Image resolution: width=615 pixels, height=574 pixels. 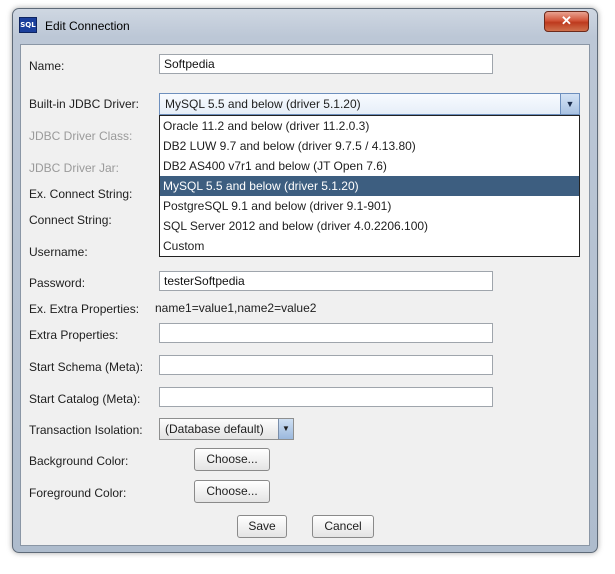 What do you see at coordinates (369, 126) in the screenshot?
I see `driver-option-oracle: Oracle 11.2 and below (driver 11.2.0.3)` at bounding box center [369, 126].